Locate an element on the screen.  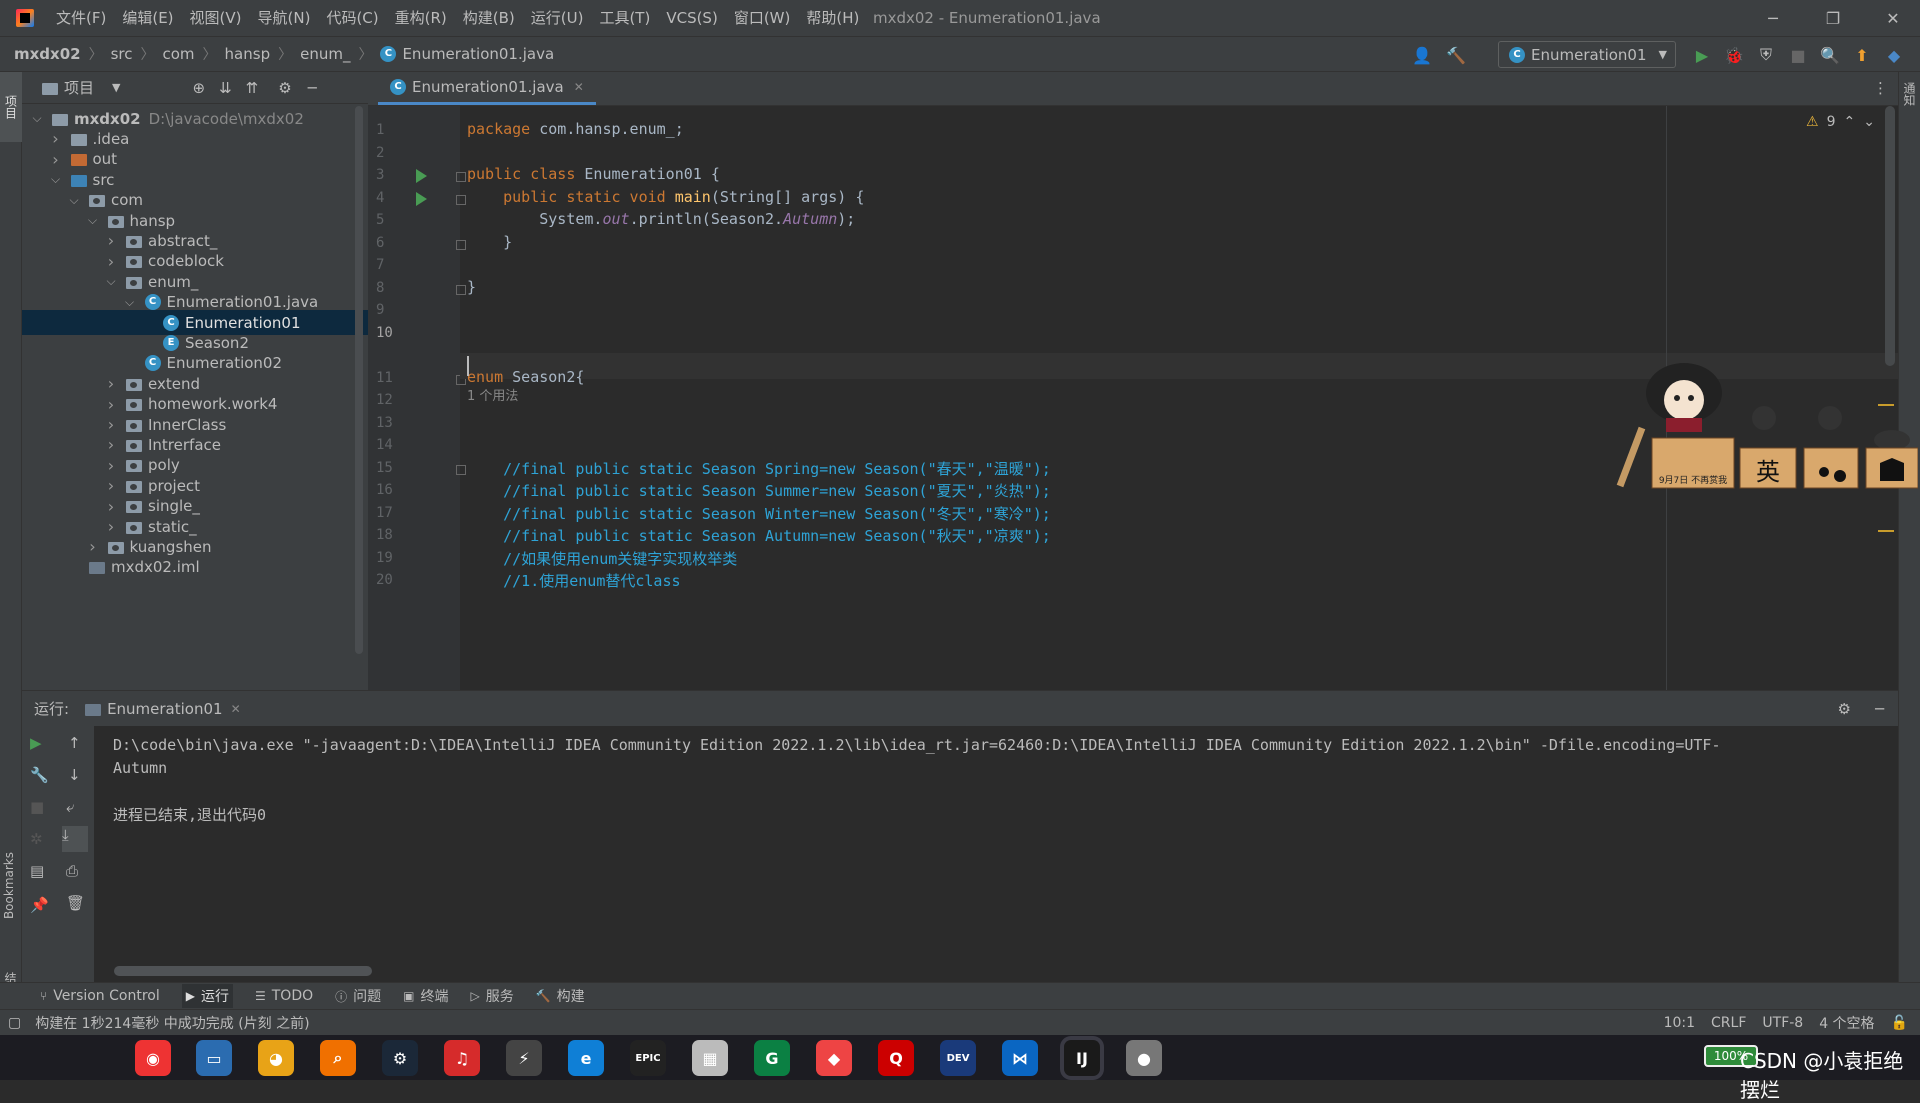
down-arrow-icon: ↓ is located at coordinates (74, 775).